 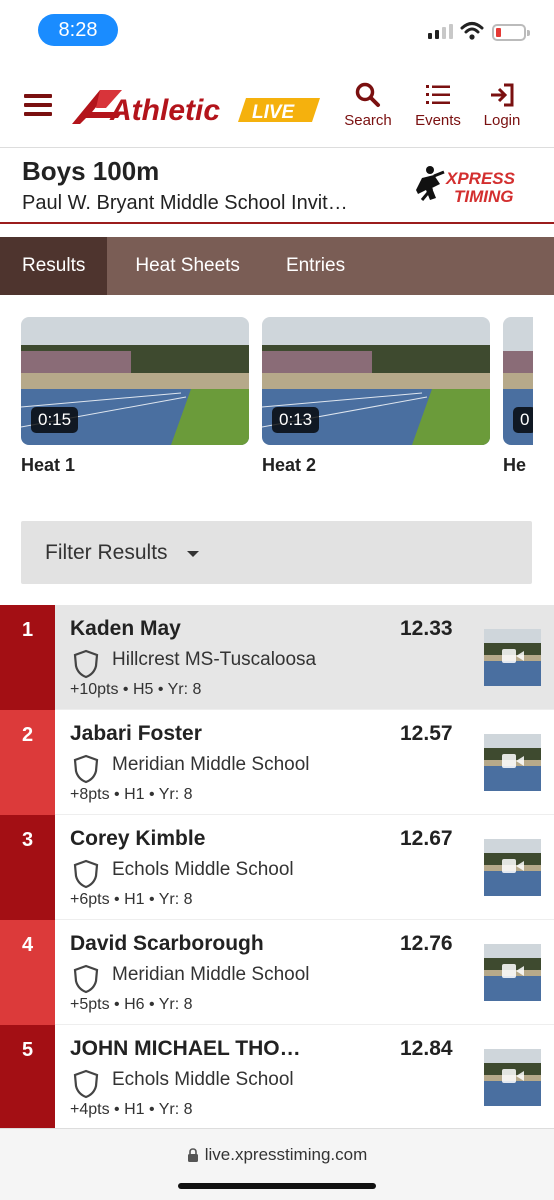 I want to click on logo-live-text: LIVE, so click(x=274, y=112).